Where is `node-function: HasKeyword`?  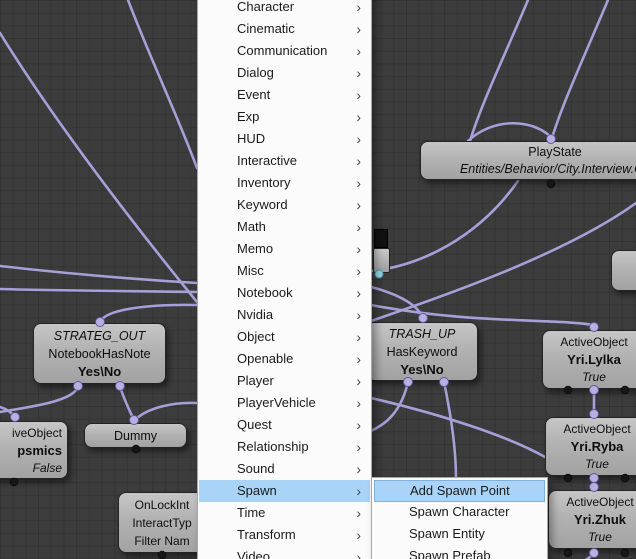
node-function: HasKeyword is located at coordinates (422, 351).